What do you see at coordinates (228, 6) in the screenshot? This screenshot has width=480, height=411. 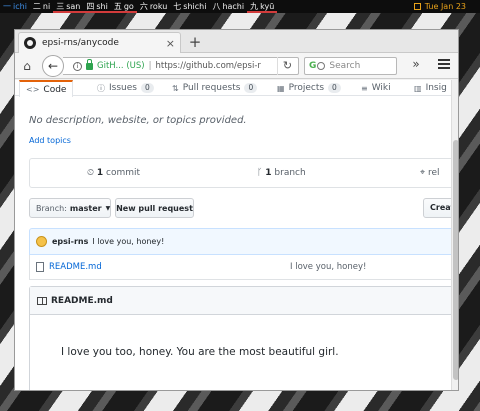 I see `workspace-hachi: 八 hachi` at bounding box center [228, 6].